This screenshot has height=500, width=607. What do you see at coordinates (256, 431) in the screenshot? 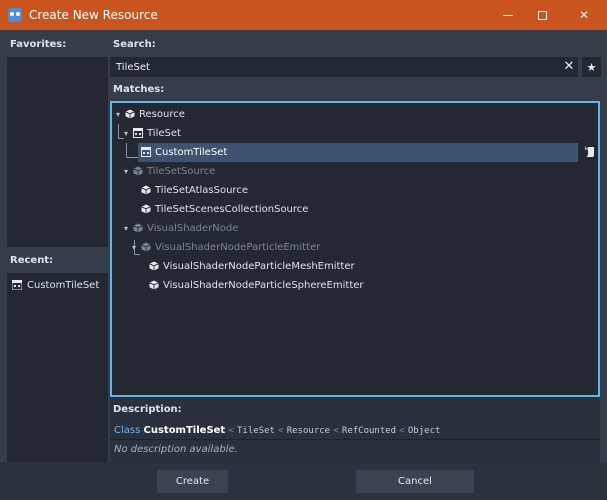
I see `inheritance-link: TileSet` at bounding box center [256, 431].